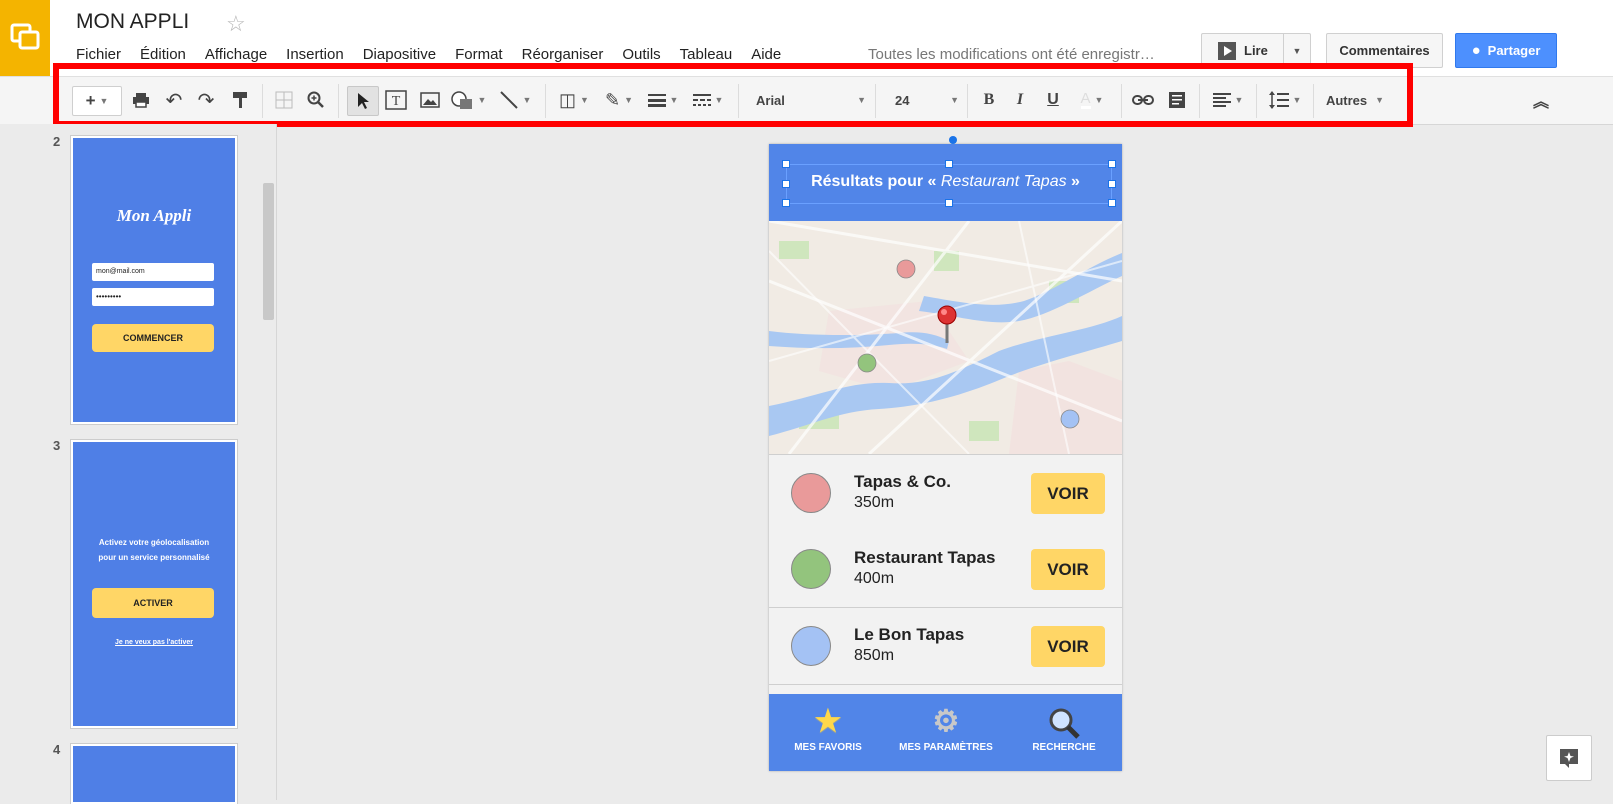 The width and height of the screenshot is (1613, 804). I want to click on result-name: Restaurant Tapas, so click(925, 557).